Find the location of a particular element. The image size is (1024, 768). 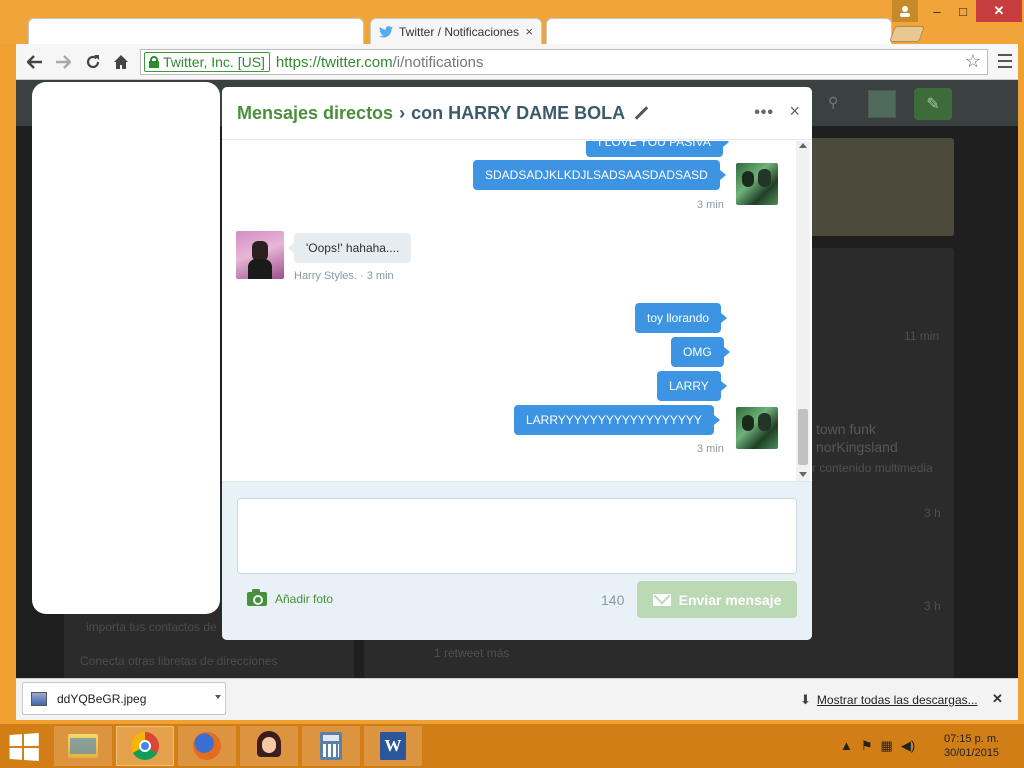

taskbar-word: W is located at coordinates (393, 746).